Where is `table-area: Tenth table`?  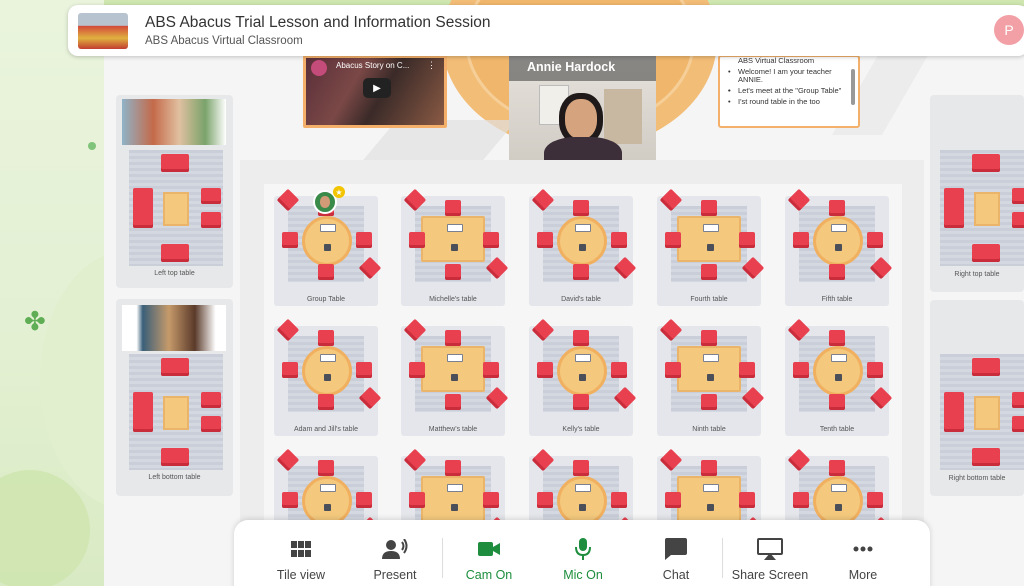
table-area: Tenth table is located at coordinates (839, 377).